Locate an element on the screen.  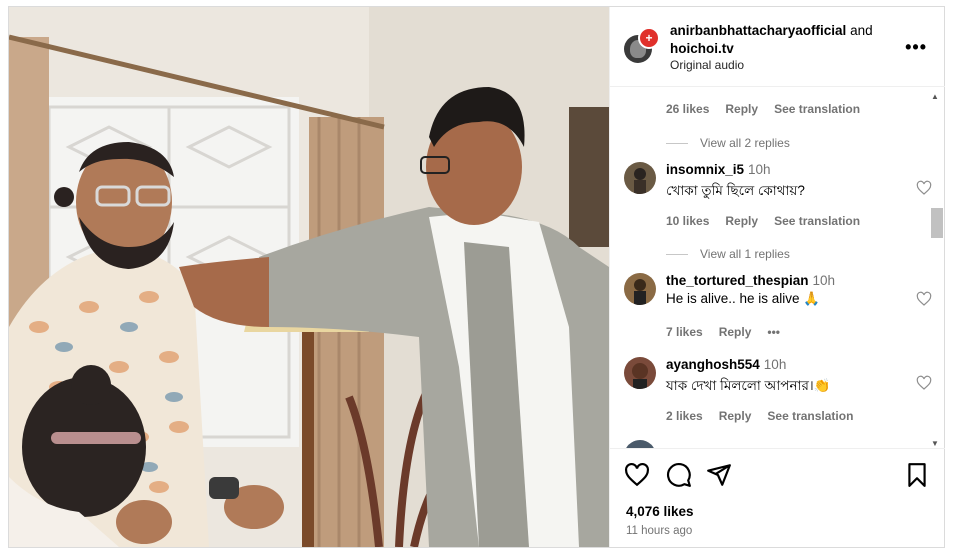
scroll-up-icon: ▲ is located at coordinates (935, 96).